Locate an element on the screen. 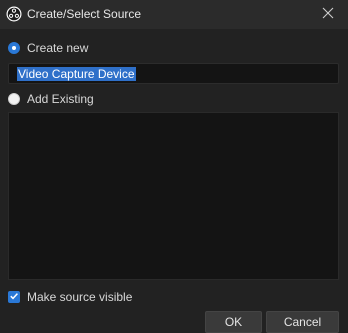 The image size is (348, 333). ok-button: OK is located at coordinates (233, 322).